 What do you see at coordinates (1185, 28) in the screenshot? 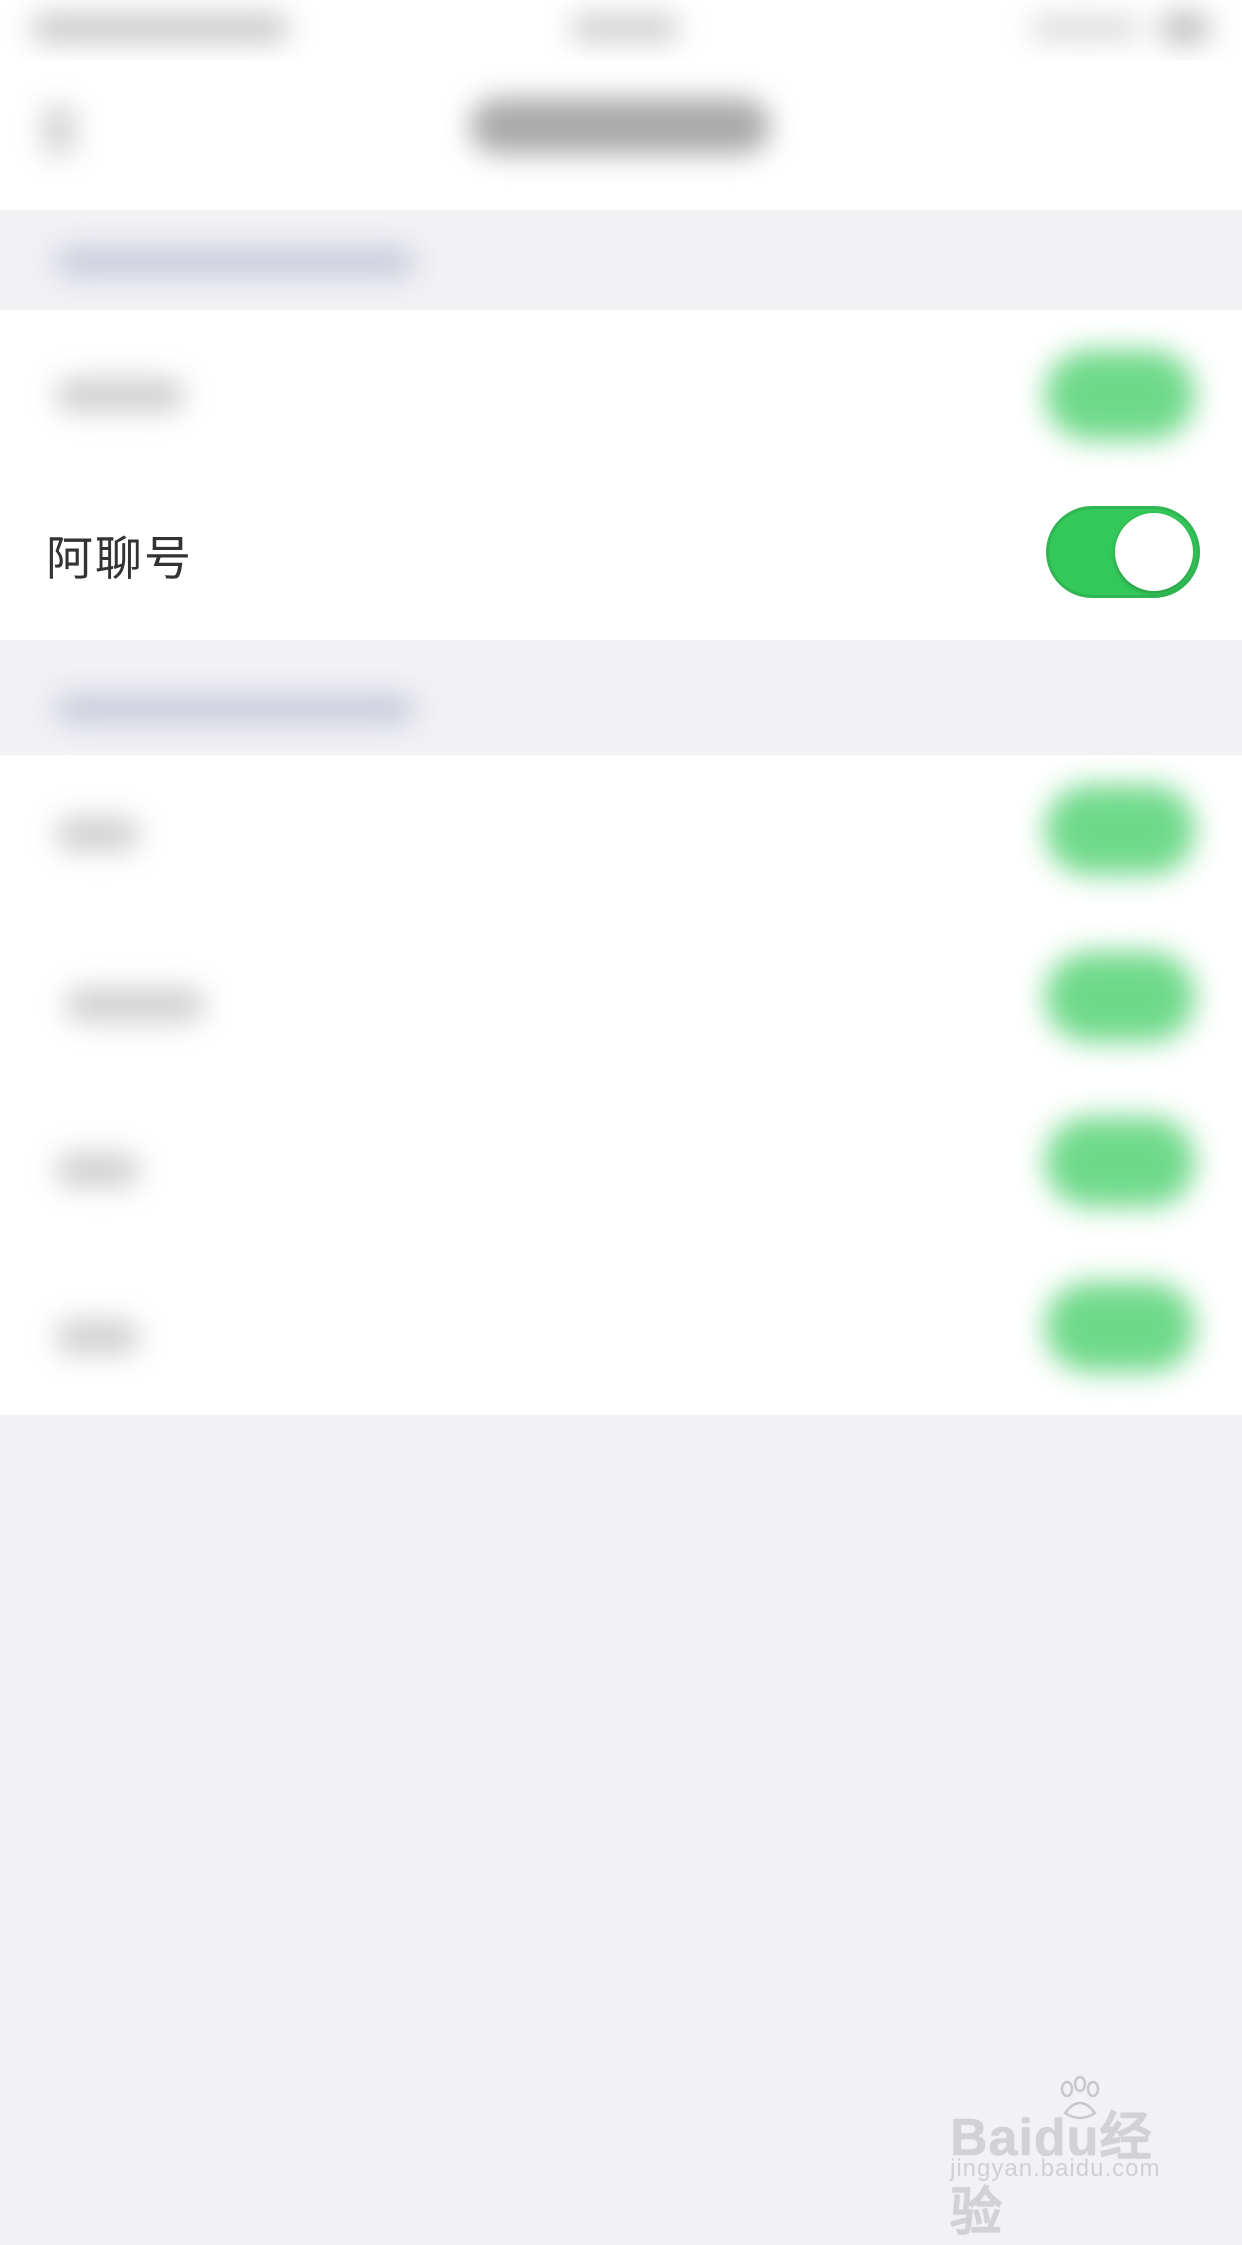
I see `battery-icon` at bounding box center [1185, 28].